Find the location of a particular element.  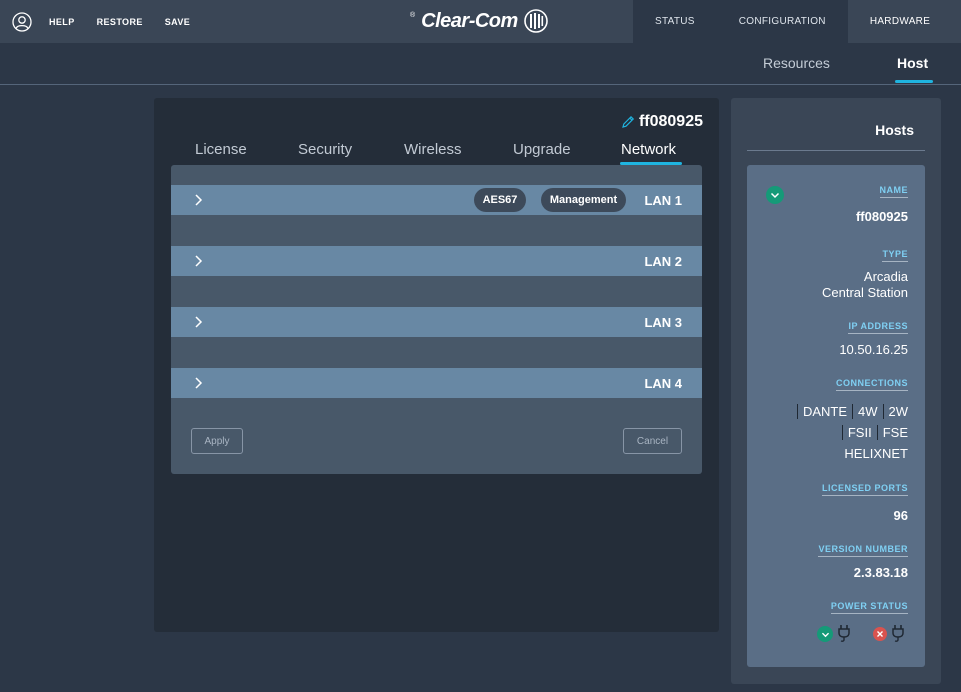

connections-label: CONNECTIONS is located at coordinates (871, 384).